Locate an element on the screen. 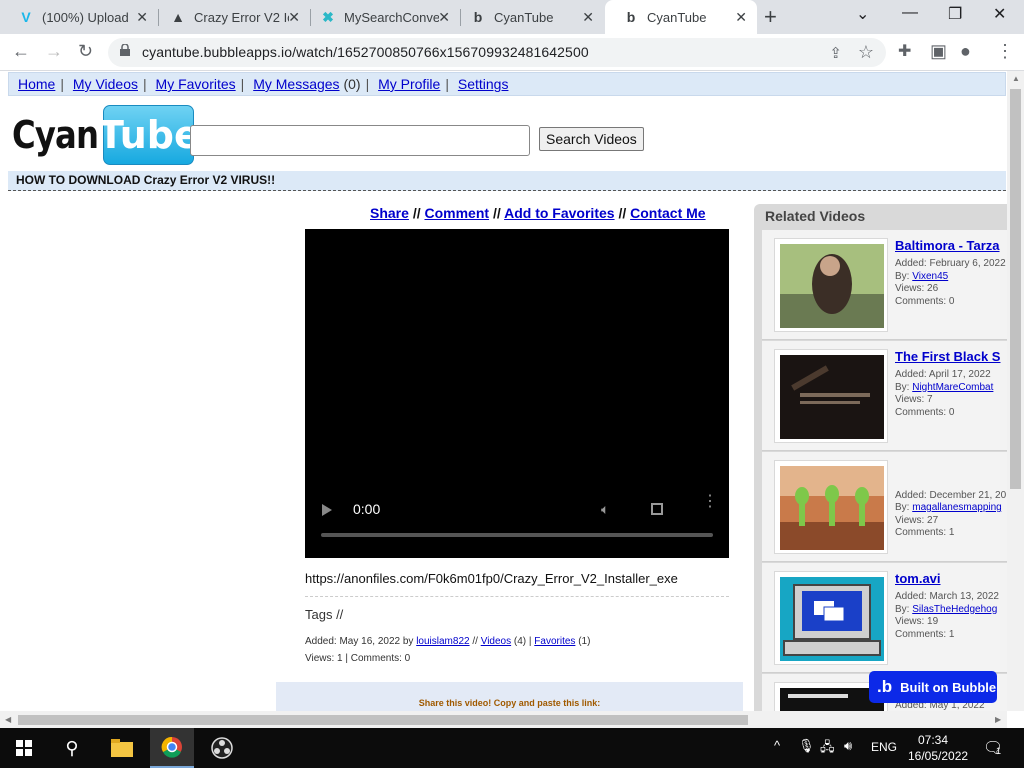 The width and height of the screenshot is (1024, 768). nav-home: Home is located at coordinates (36, 84).